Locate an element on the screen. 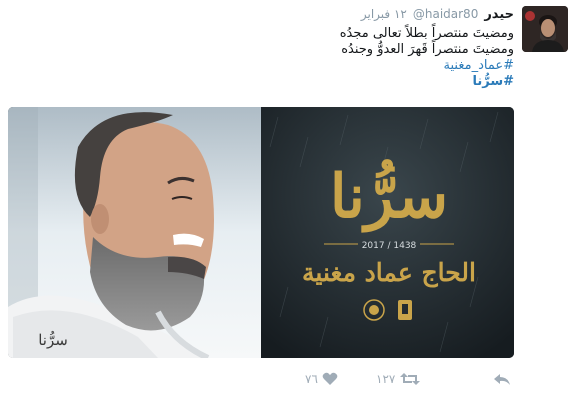 The height and width of the screenshot is (400, 576). reply-icon is located at coordinates (502, 379).